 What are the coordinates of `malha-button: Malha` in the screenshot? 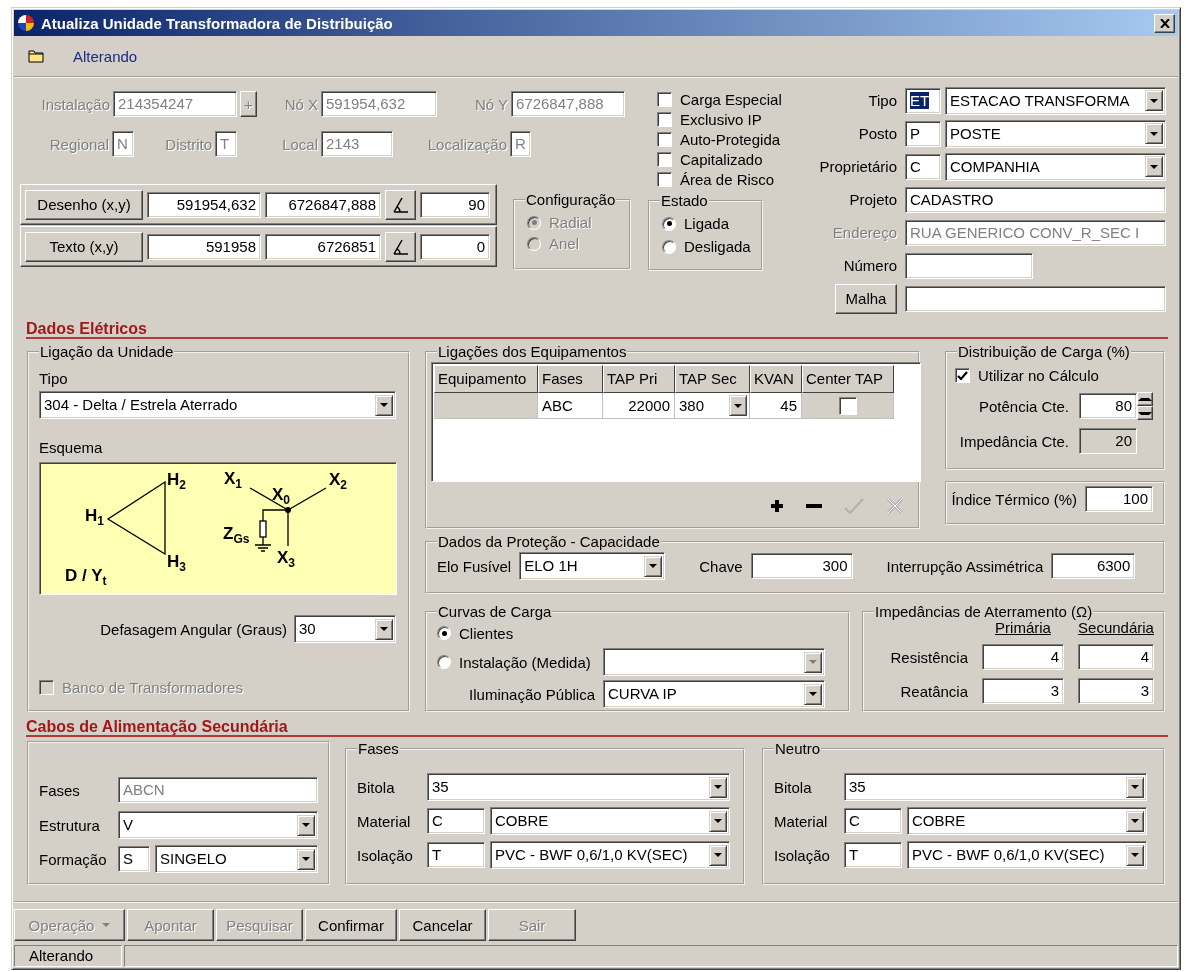 It's located at (866, 298).